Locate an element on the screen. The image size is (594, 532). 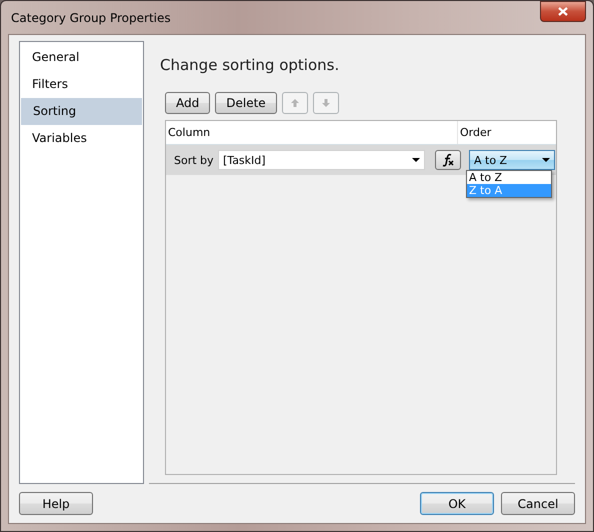
sidebar-item: Variables is located at coordinates (81, 138).